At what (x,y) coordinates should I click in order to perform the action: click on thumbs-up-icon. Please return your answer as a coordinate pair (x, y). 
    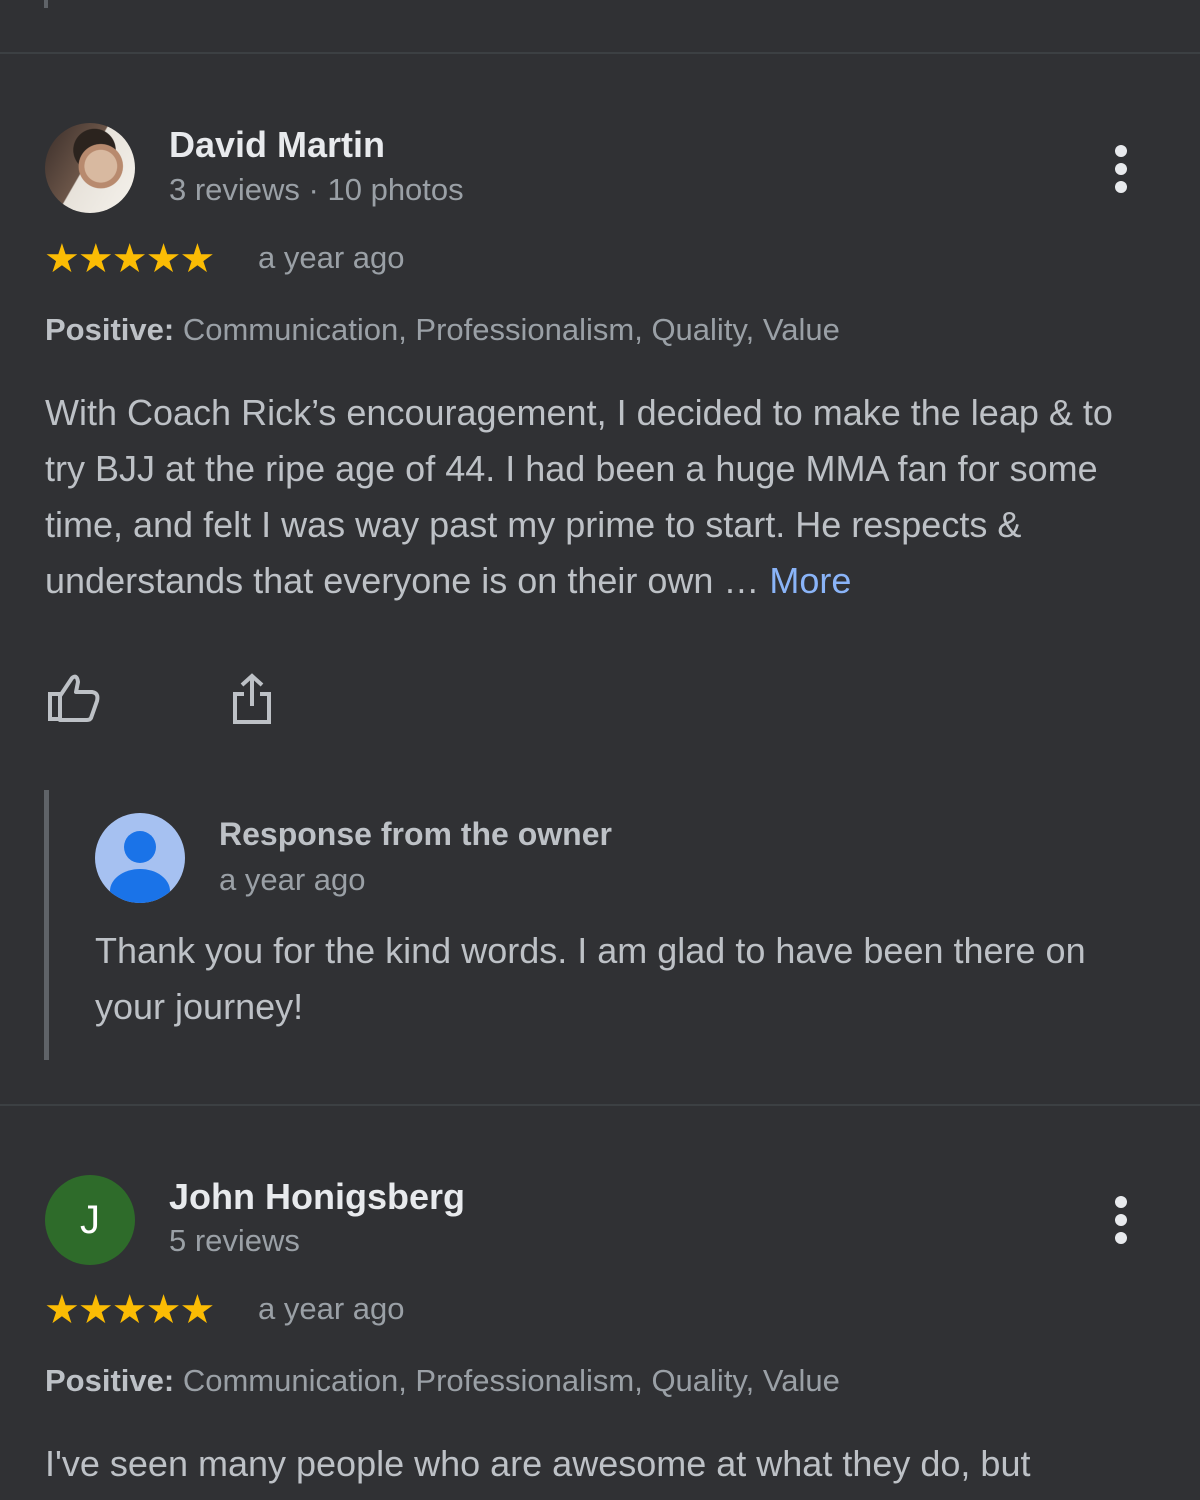
    Looking at the image, I should click on (74, 700).